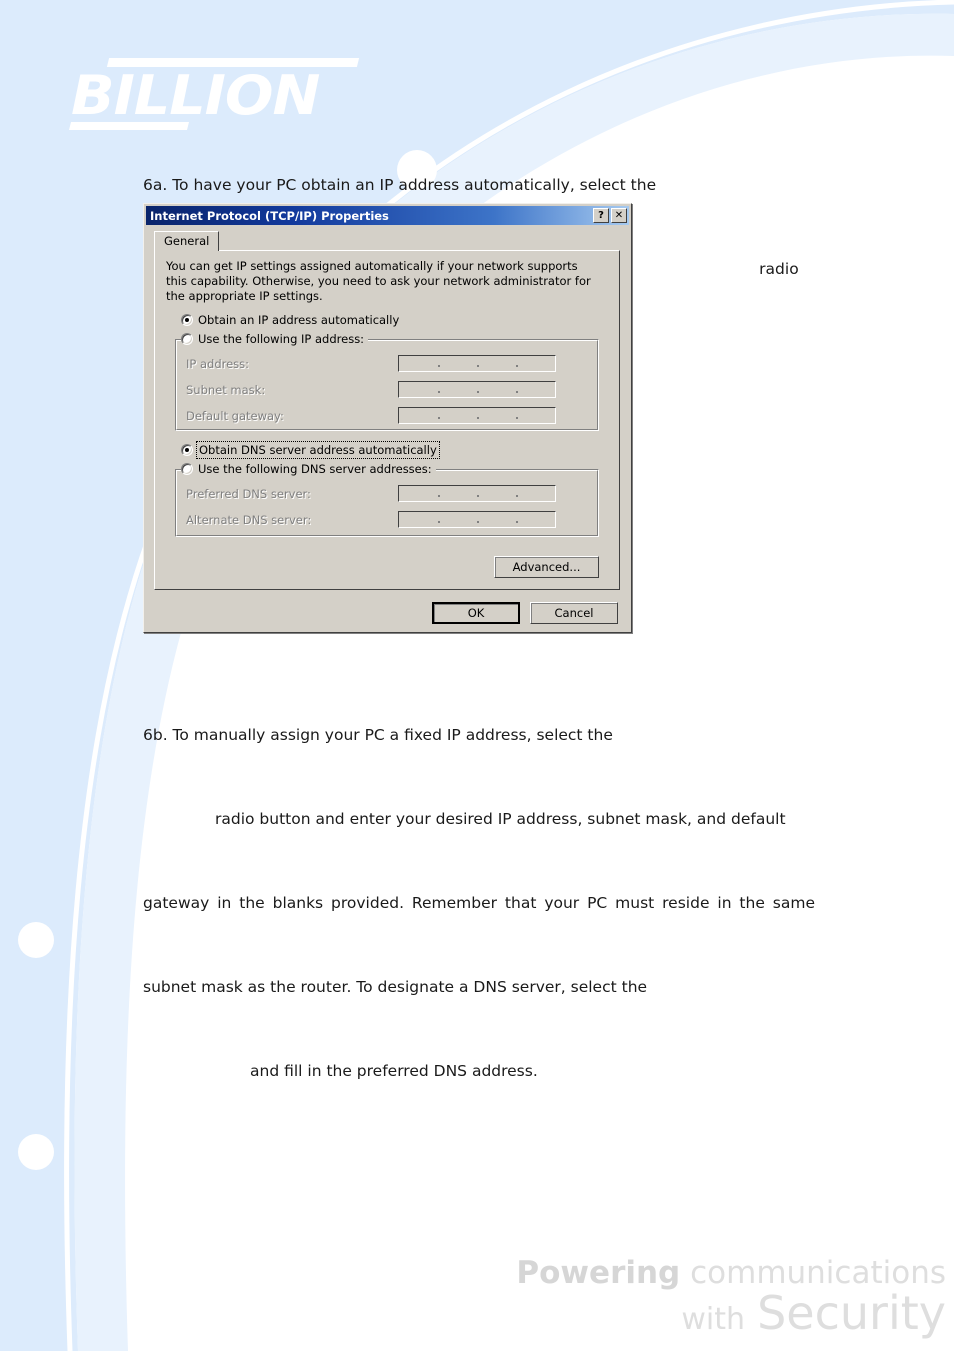  Describe the element at coordinates (619, 215) in the screenshot. I see `close-icon: ✕` at that location.